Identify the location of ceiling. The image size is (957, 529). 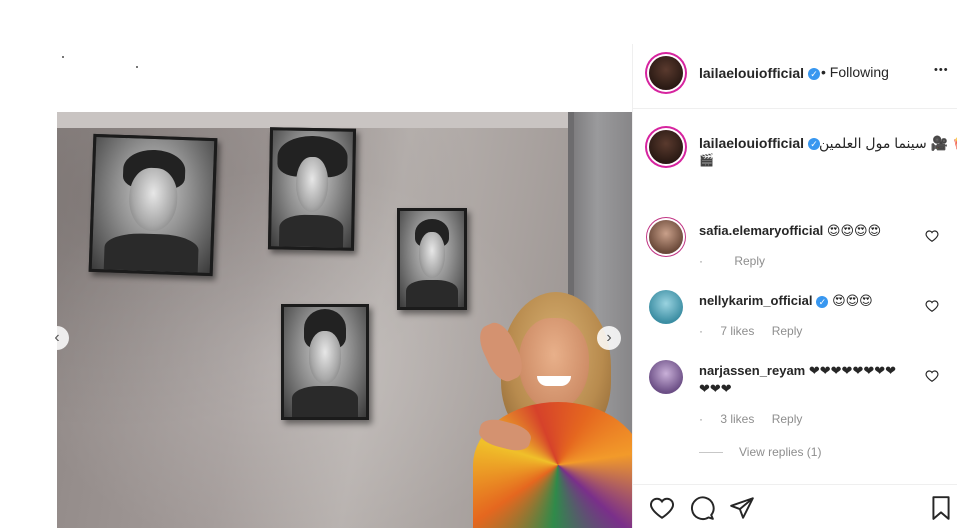
(344, 120).